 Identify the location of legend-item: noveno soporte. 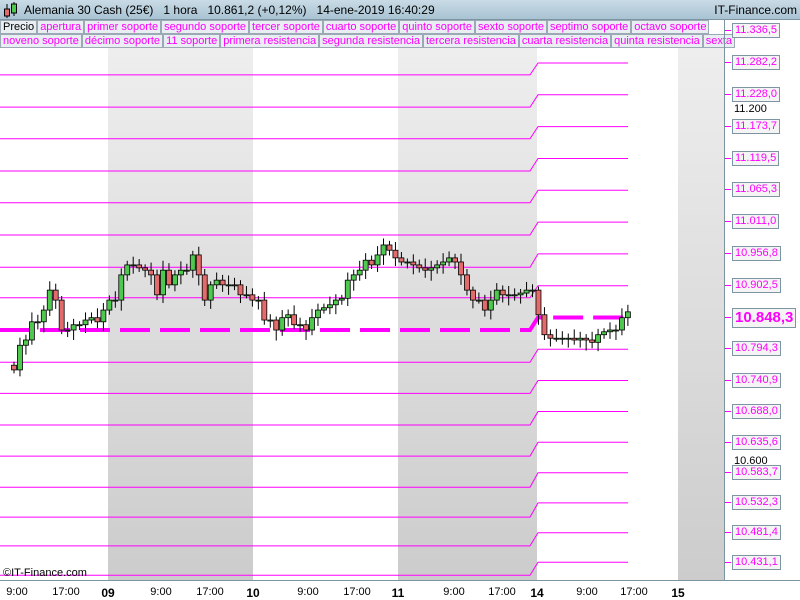
(41, 41).